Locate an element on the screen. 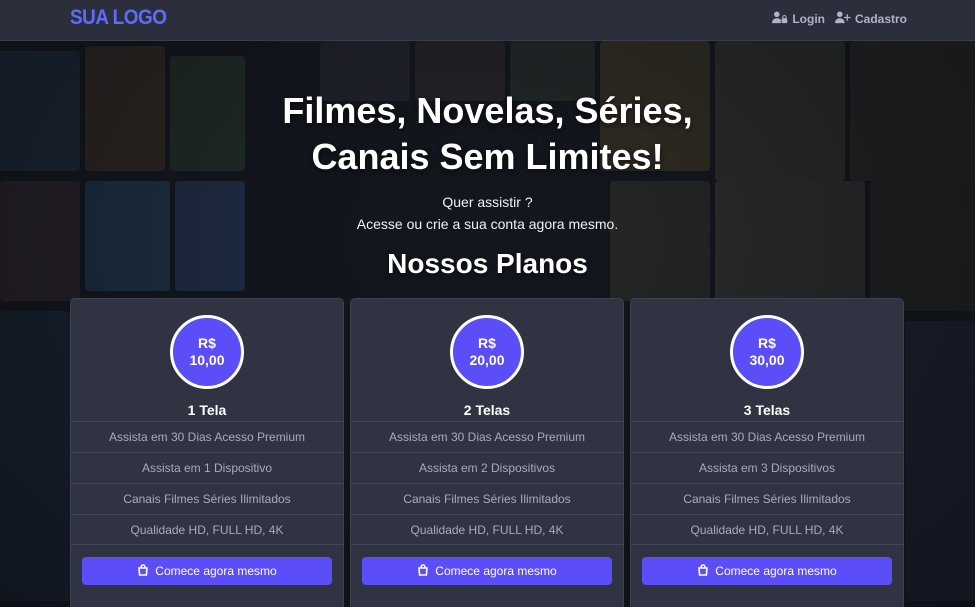  feature-item: Assista em 2 Dispositivos is located at coordinates (487, 467).